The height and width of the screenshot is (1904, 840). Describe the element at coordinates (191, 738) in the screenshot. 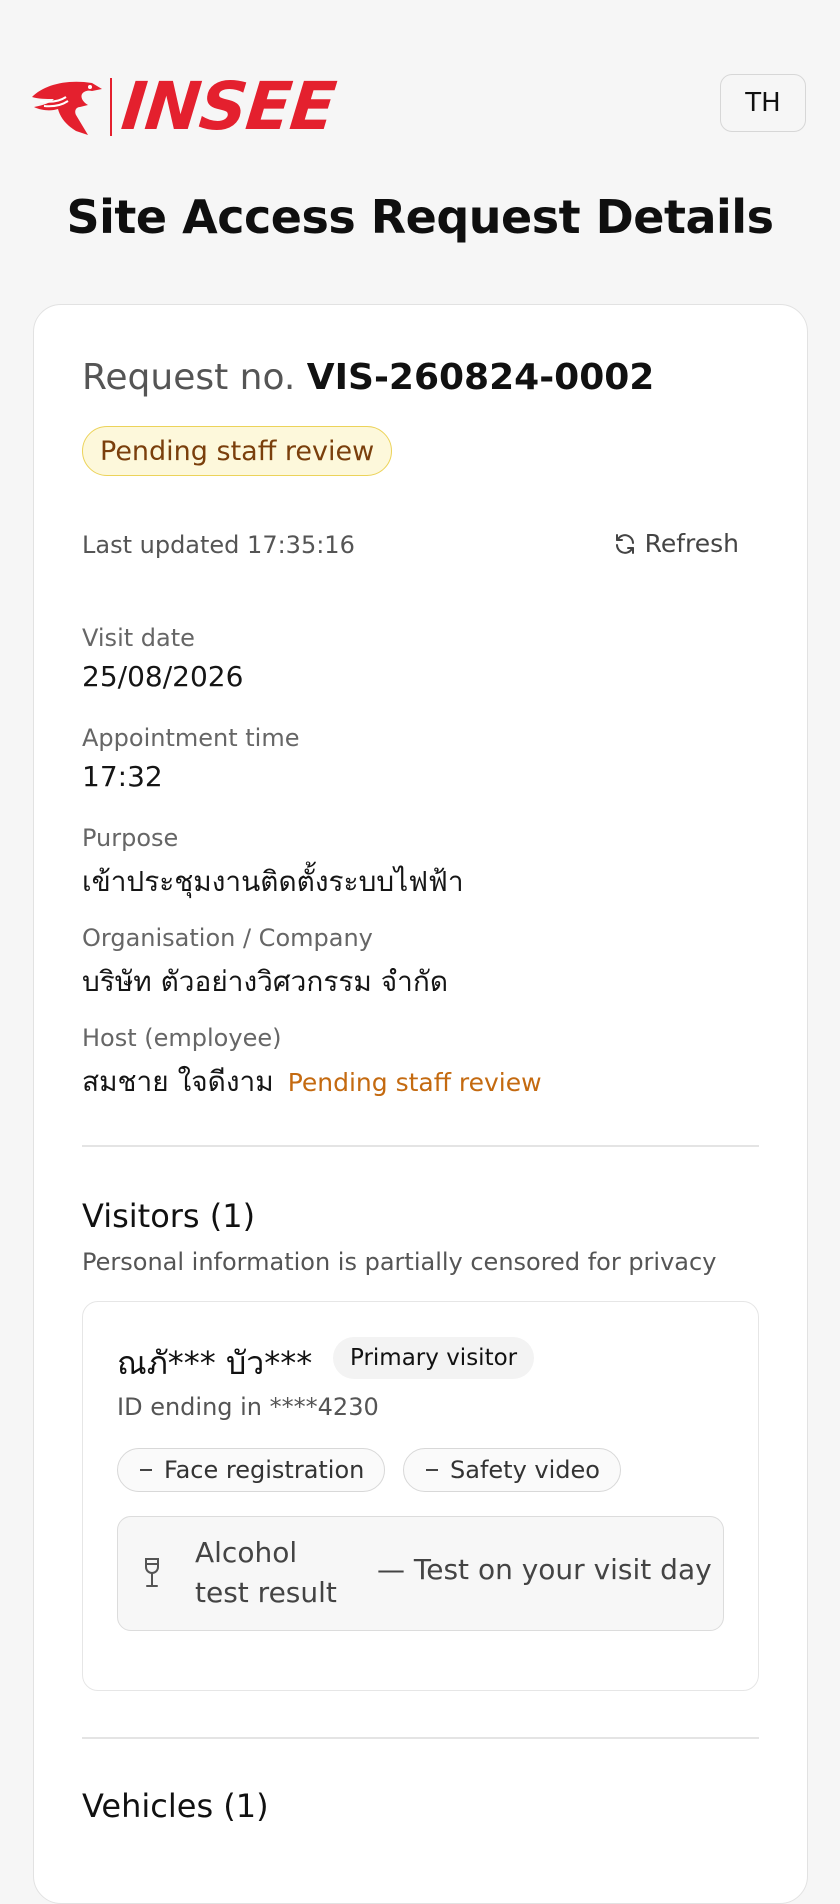

I see `appointment-time-label: Appointment time` at that location.